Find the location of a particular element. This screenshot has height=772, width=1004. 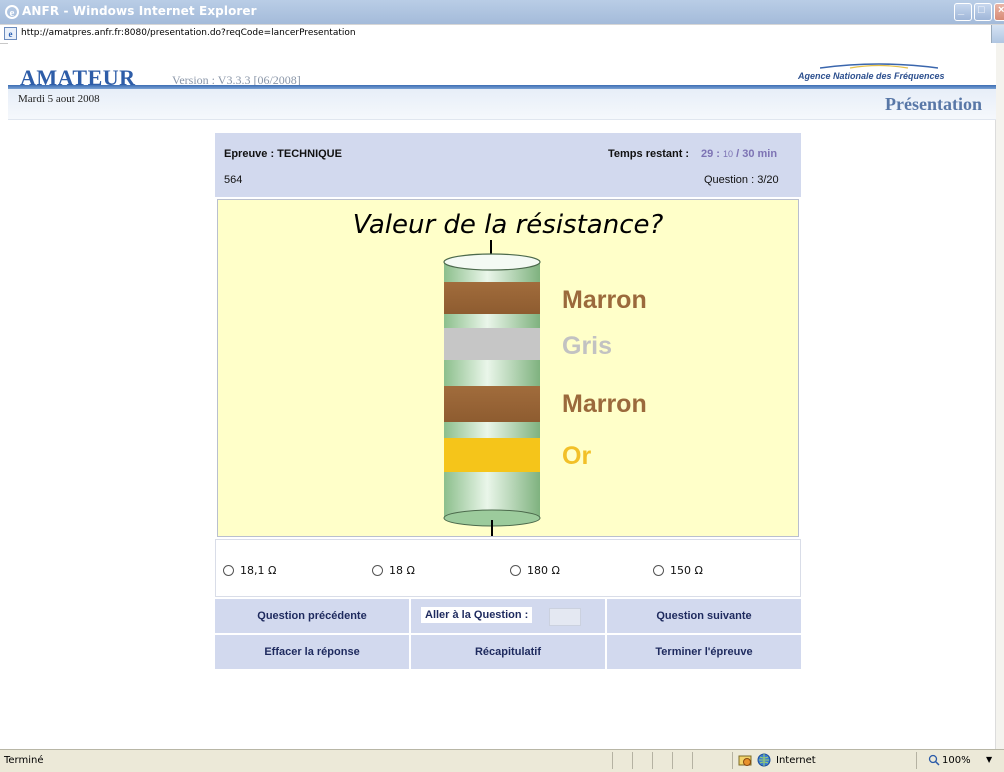

agency-name: Agence Nationale des Fréquences is located at coordinates (871, 76).